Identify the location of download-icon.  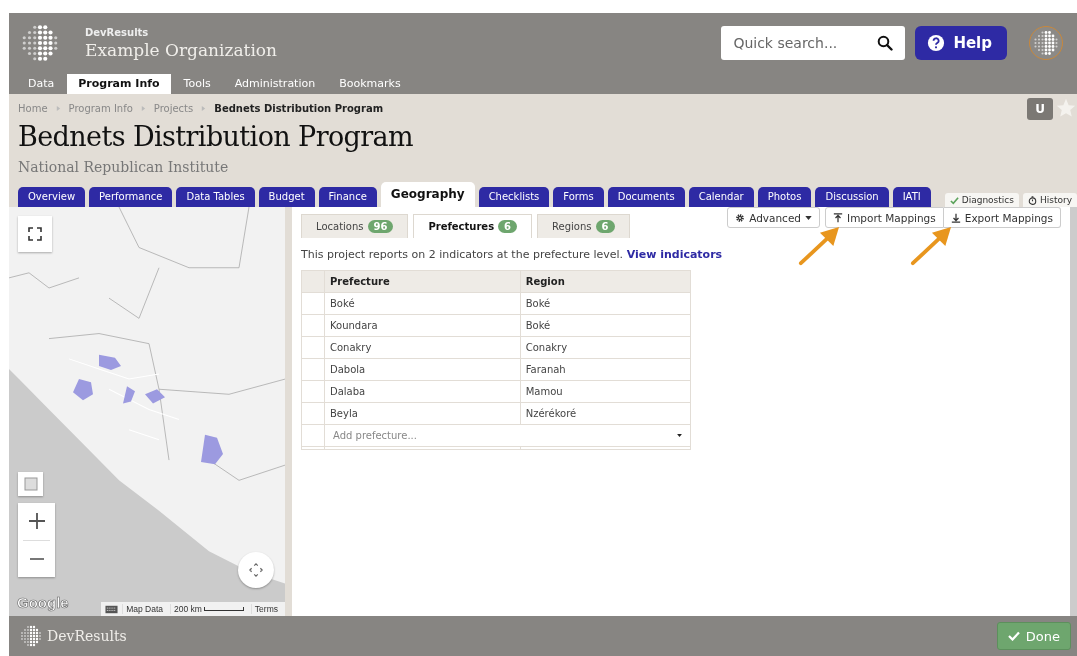
(955, 217).